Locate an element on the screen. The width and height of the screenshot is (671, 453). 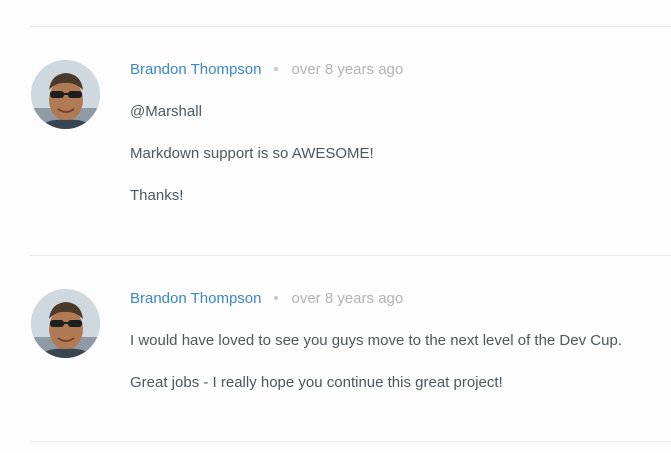
comment-text: Thanks! is located at coordinates (157, 195).